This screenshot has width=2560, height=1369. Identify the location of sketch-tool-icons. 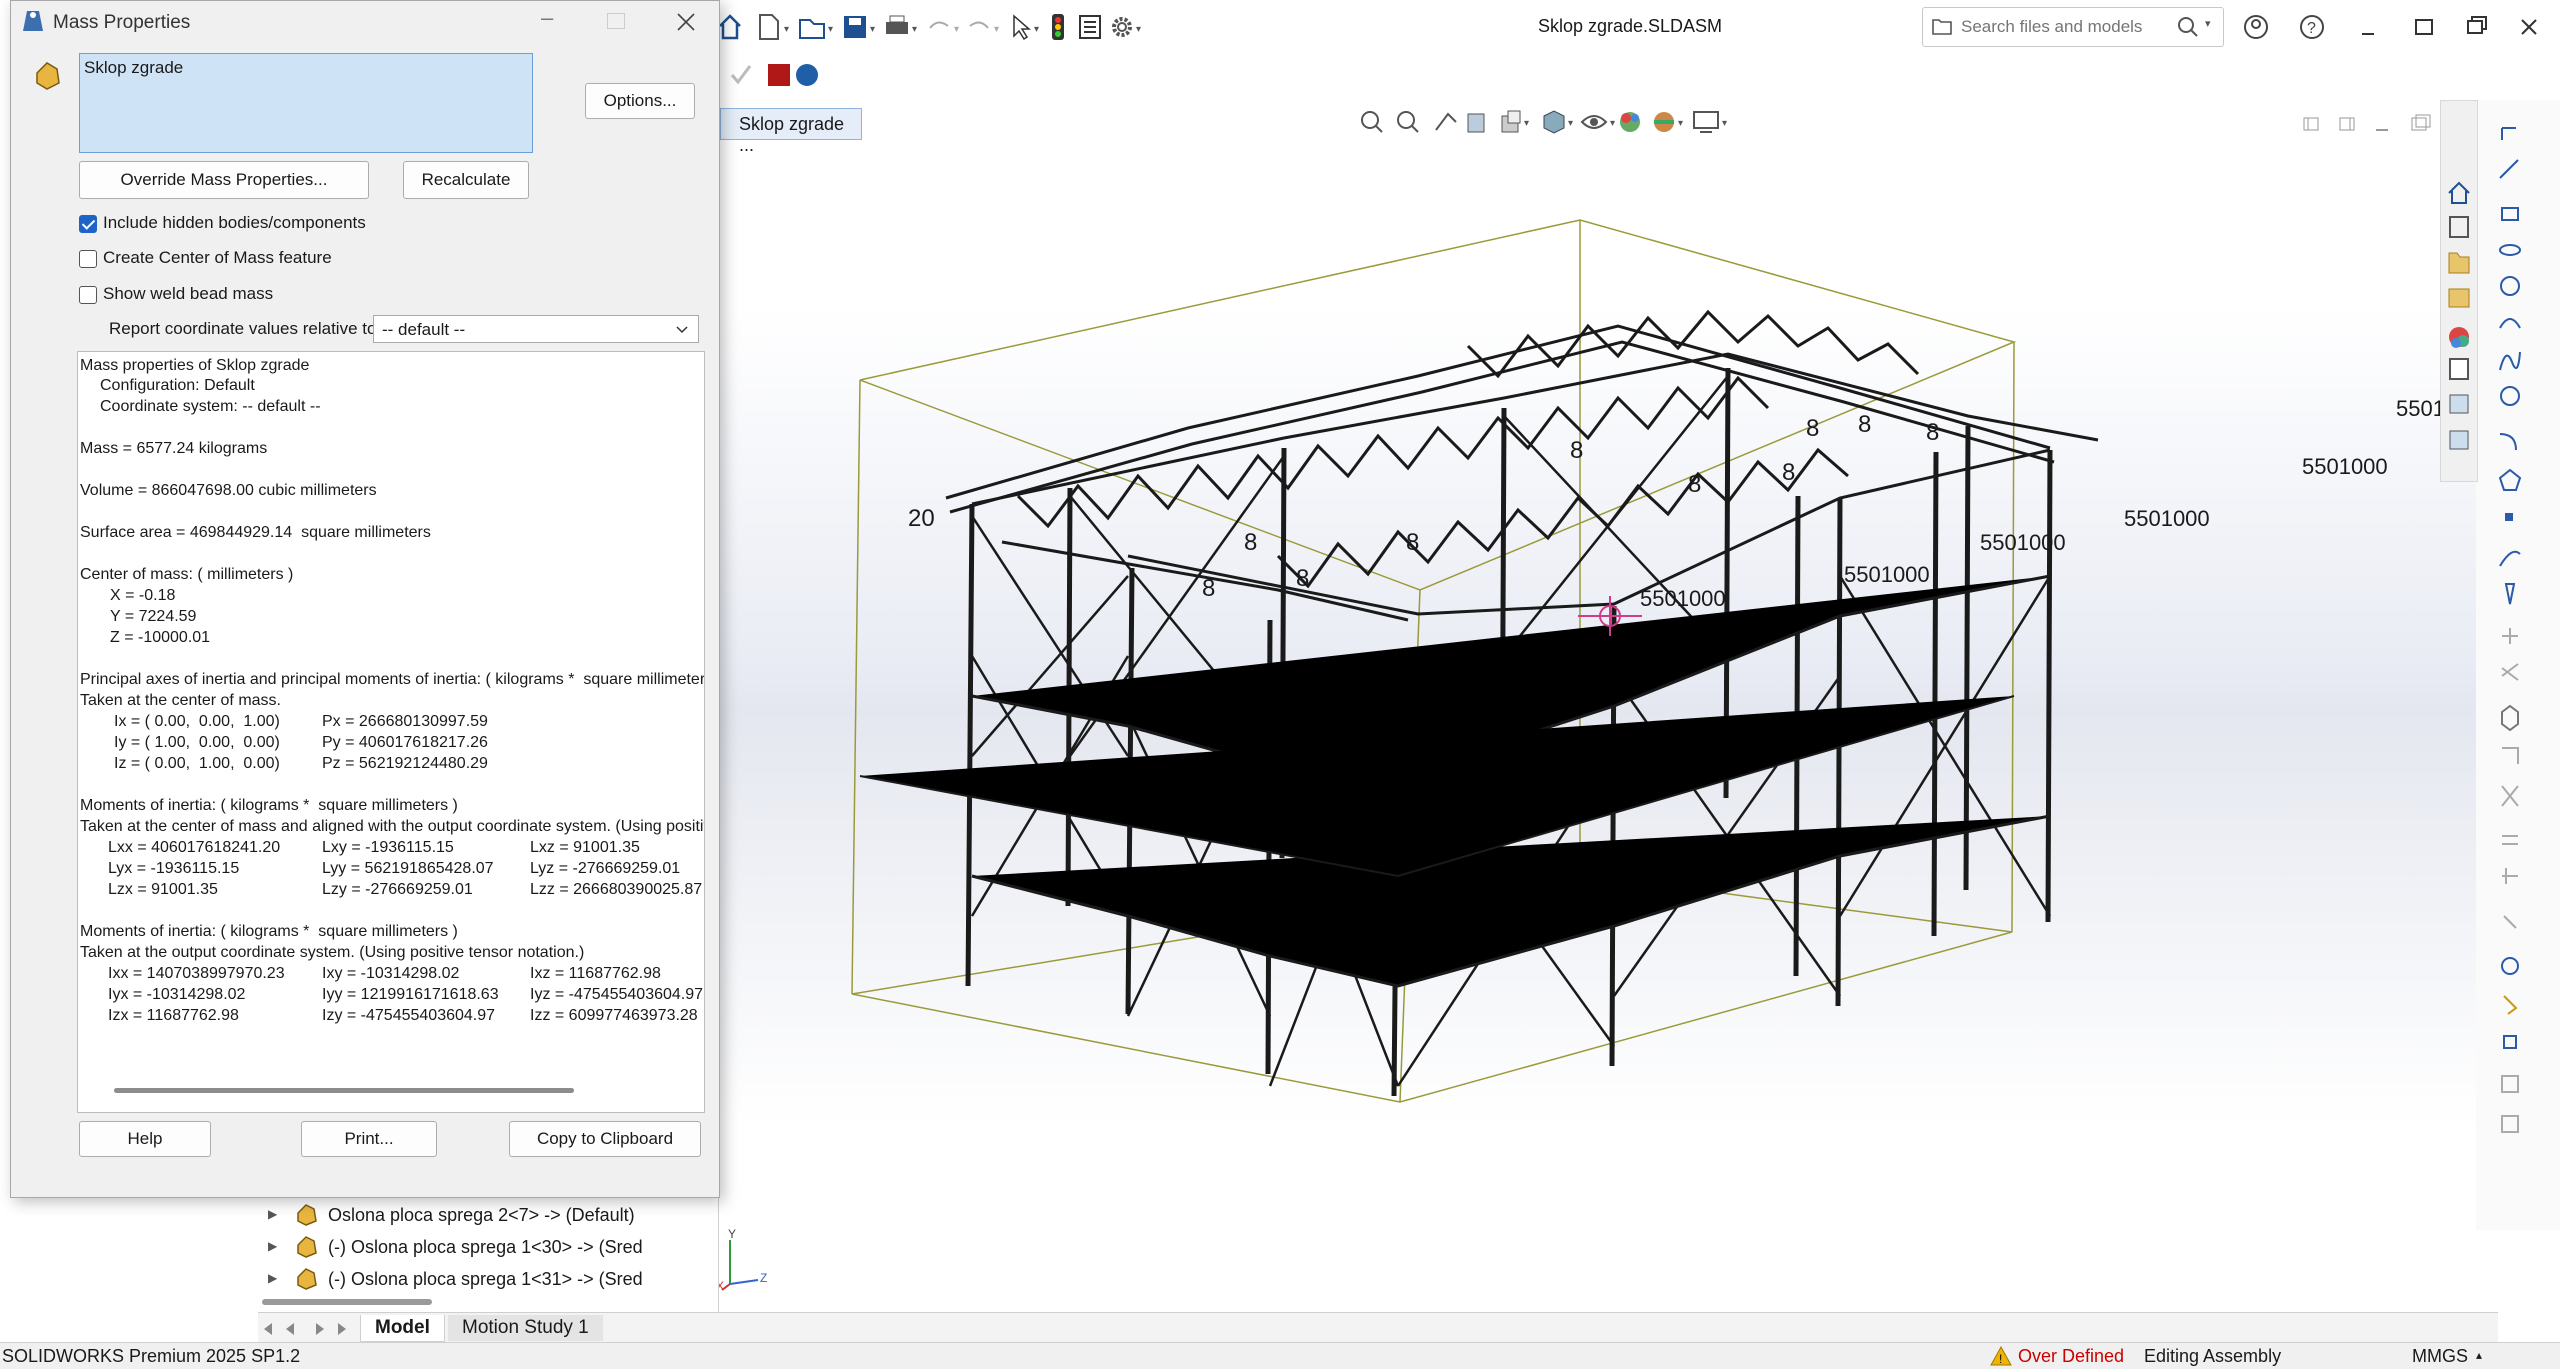
(2524, 666).